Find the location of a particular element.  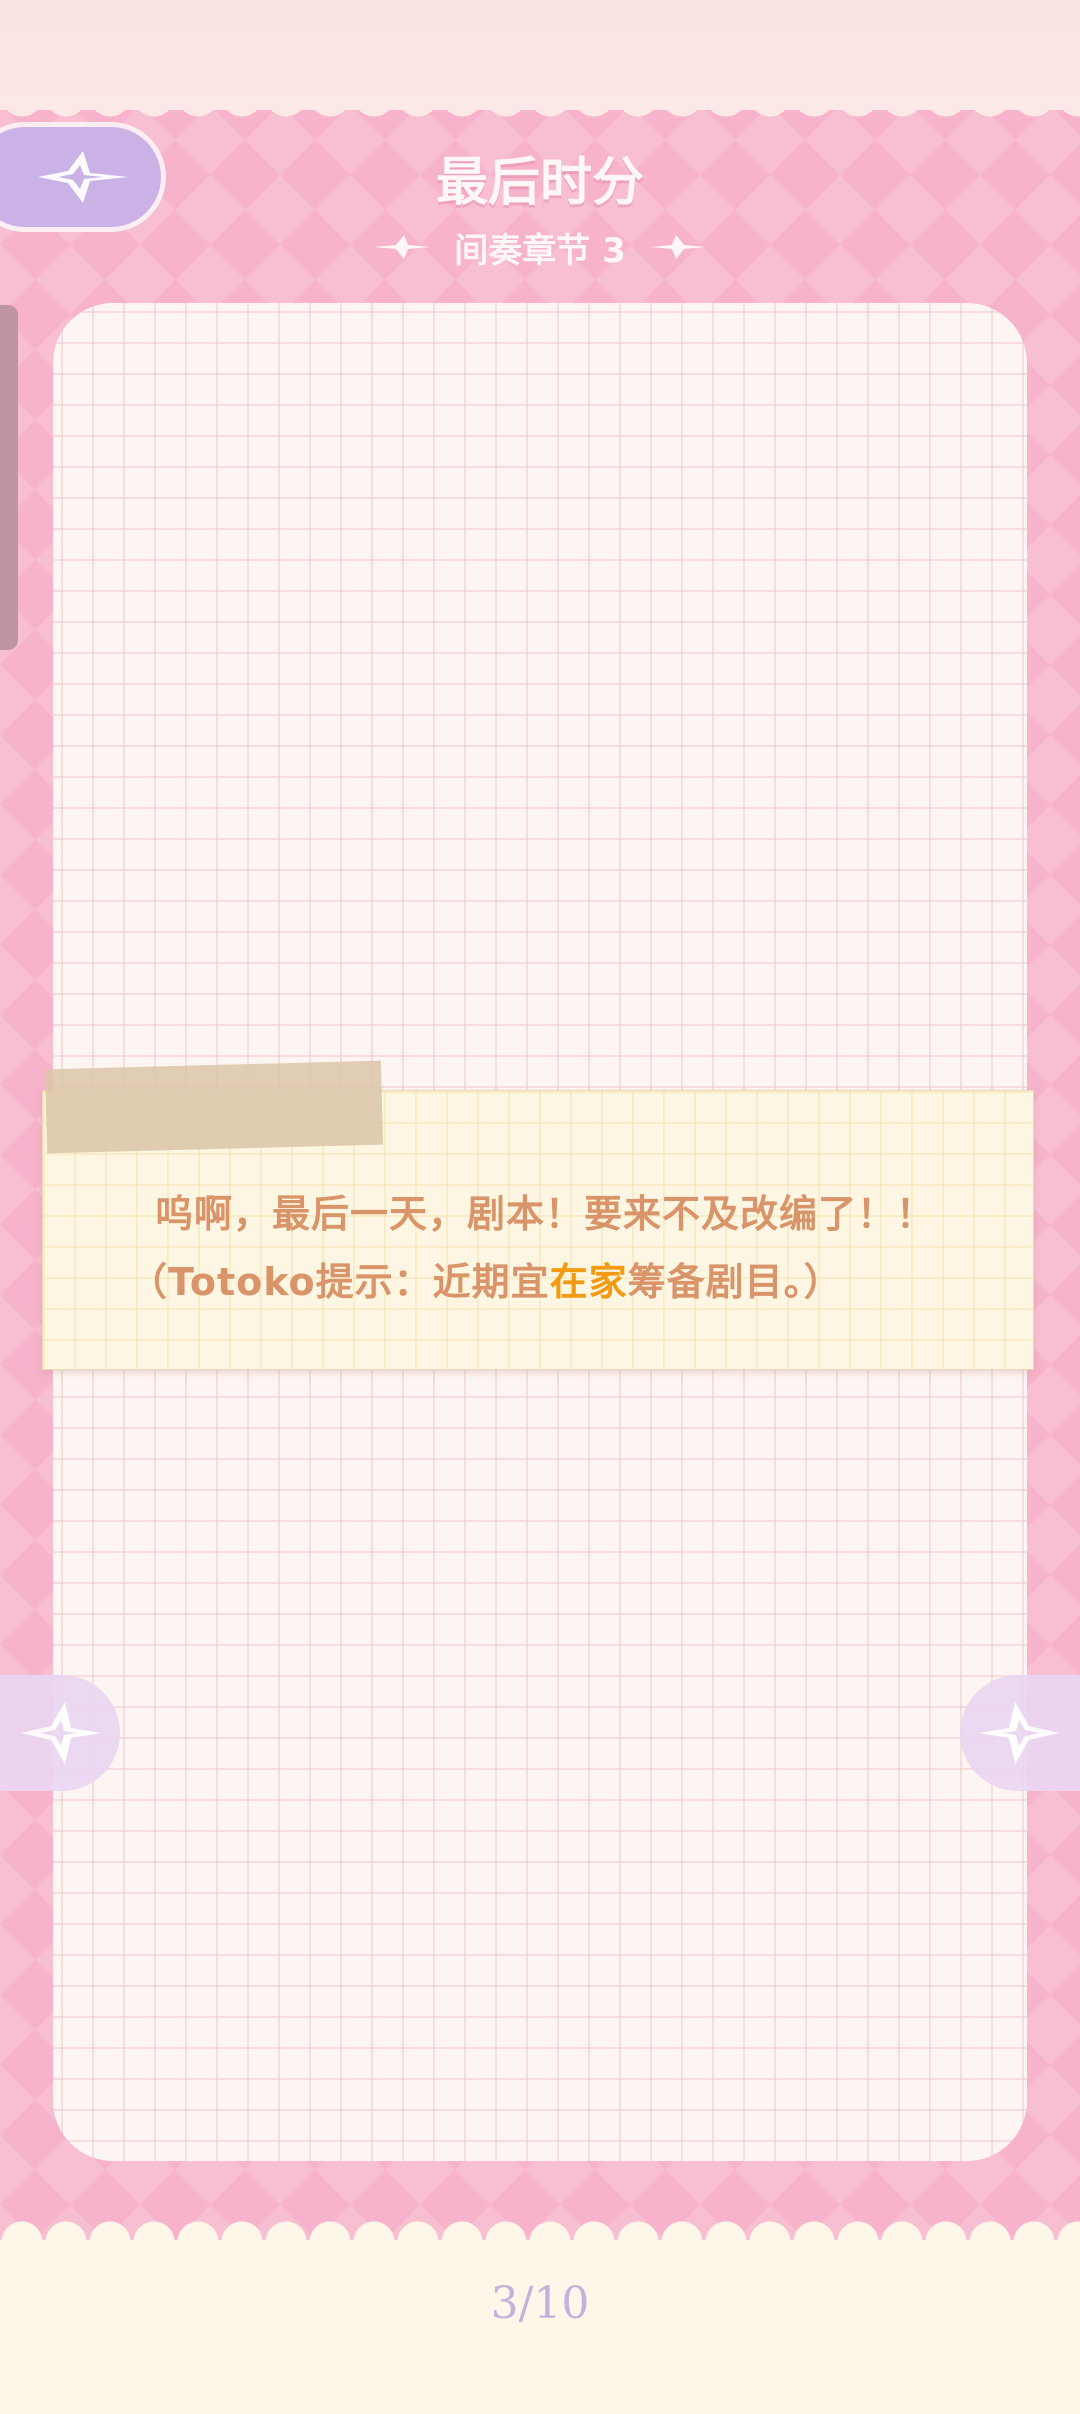

note-line-2: （Totoko提示：近期宜在家筹备剧目。） is located at coordinates (486, 1278).